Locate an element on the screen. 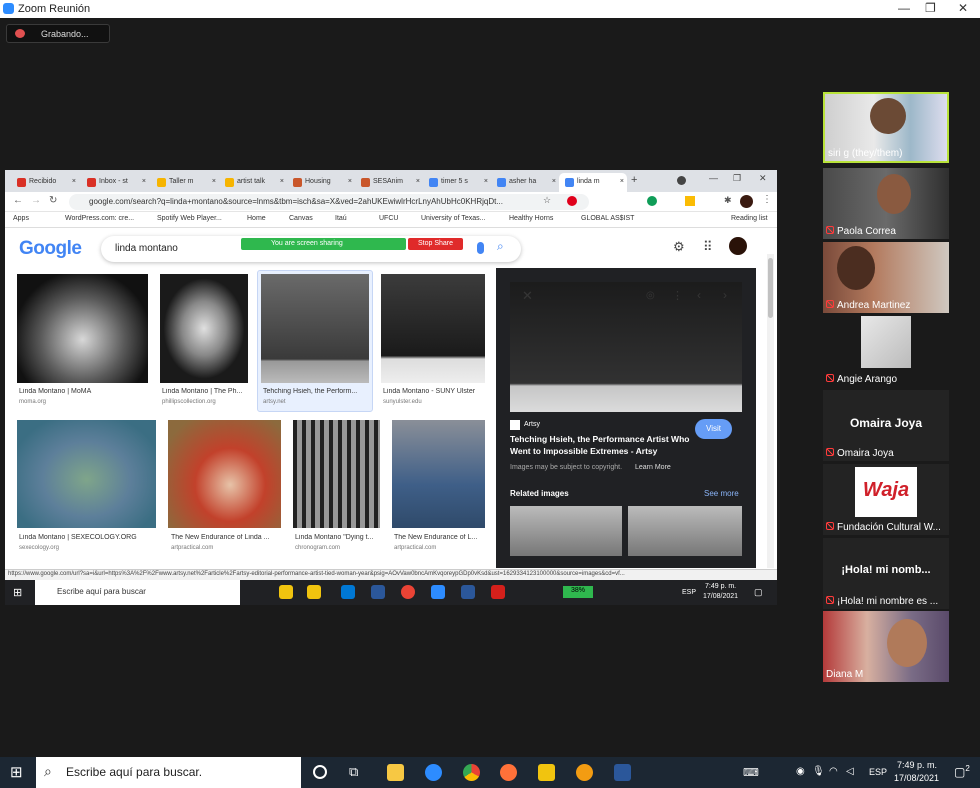  bookmark-global-assist: GLOBAL AS$IST is located at coordinates (607, 218).